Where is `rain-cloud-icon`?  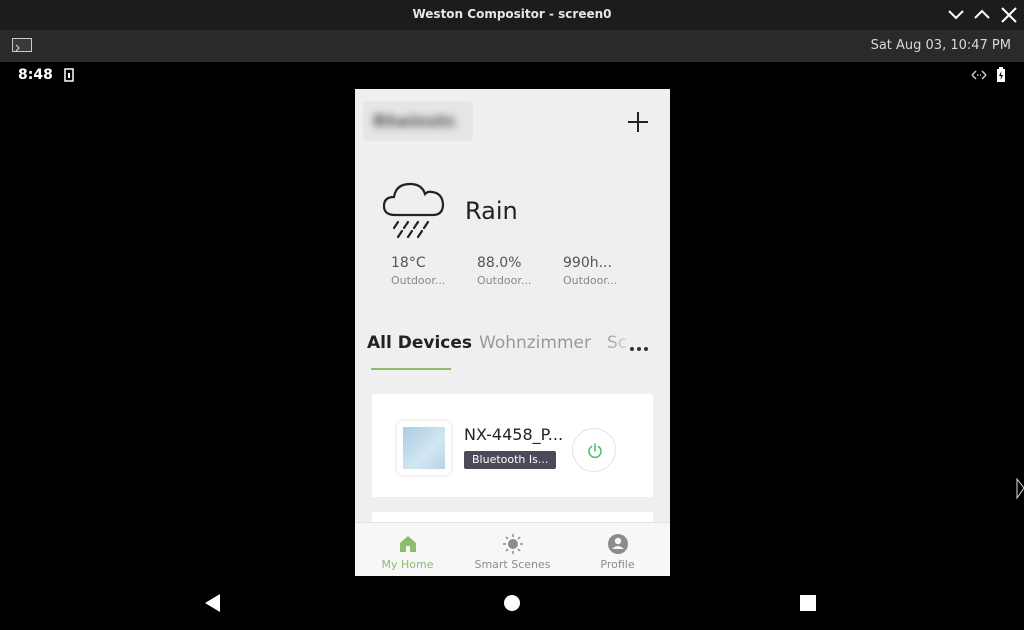
rain-cloud-icon is located at coordinates (413, 210).